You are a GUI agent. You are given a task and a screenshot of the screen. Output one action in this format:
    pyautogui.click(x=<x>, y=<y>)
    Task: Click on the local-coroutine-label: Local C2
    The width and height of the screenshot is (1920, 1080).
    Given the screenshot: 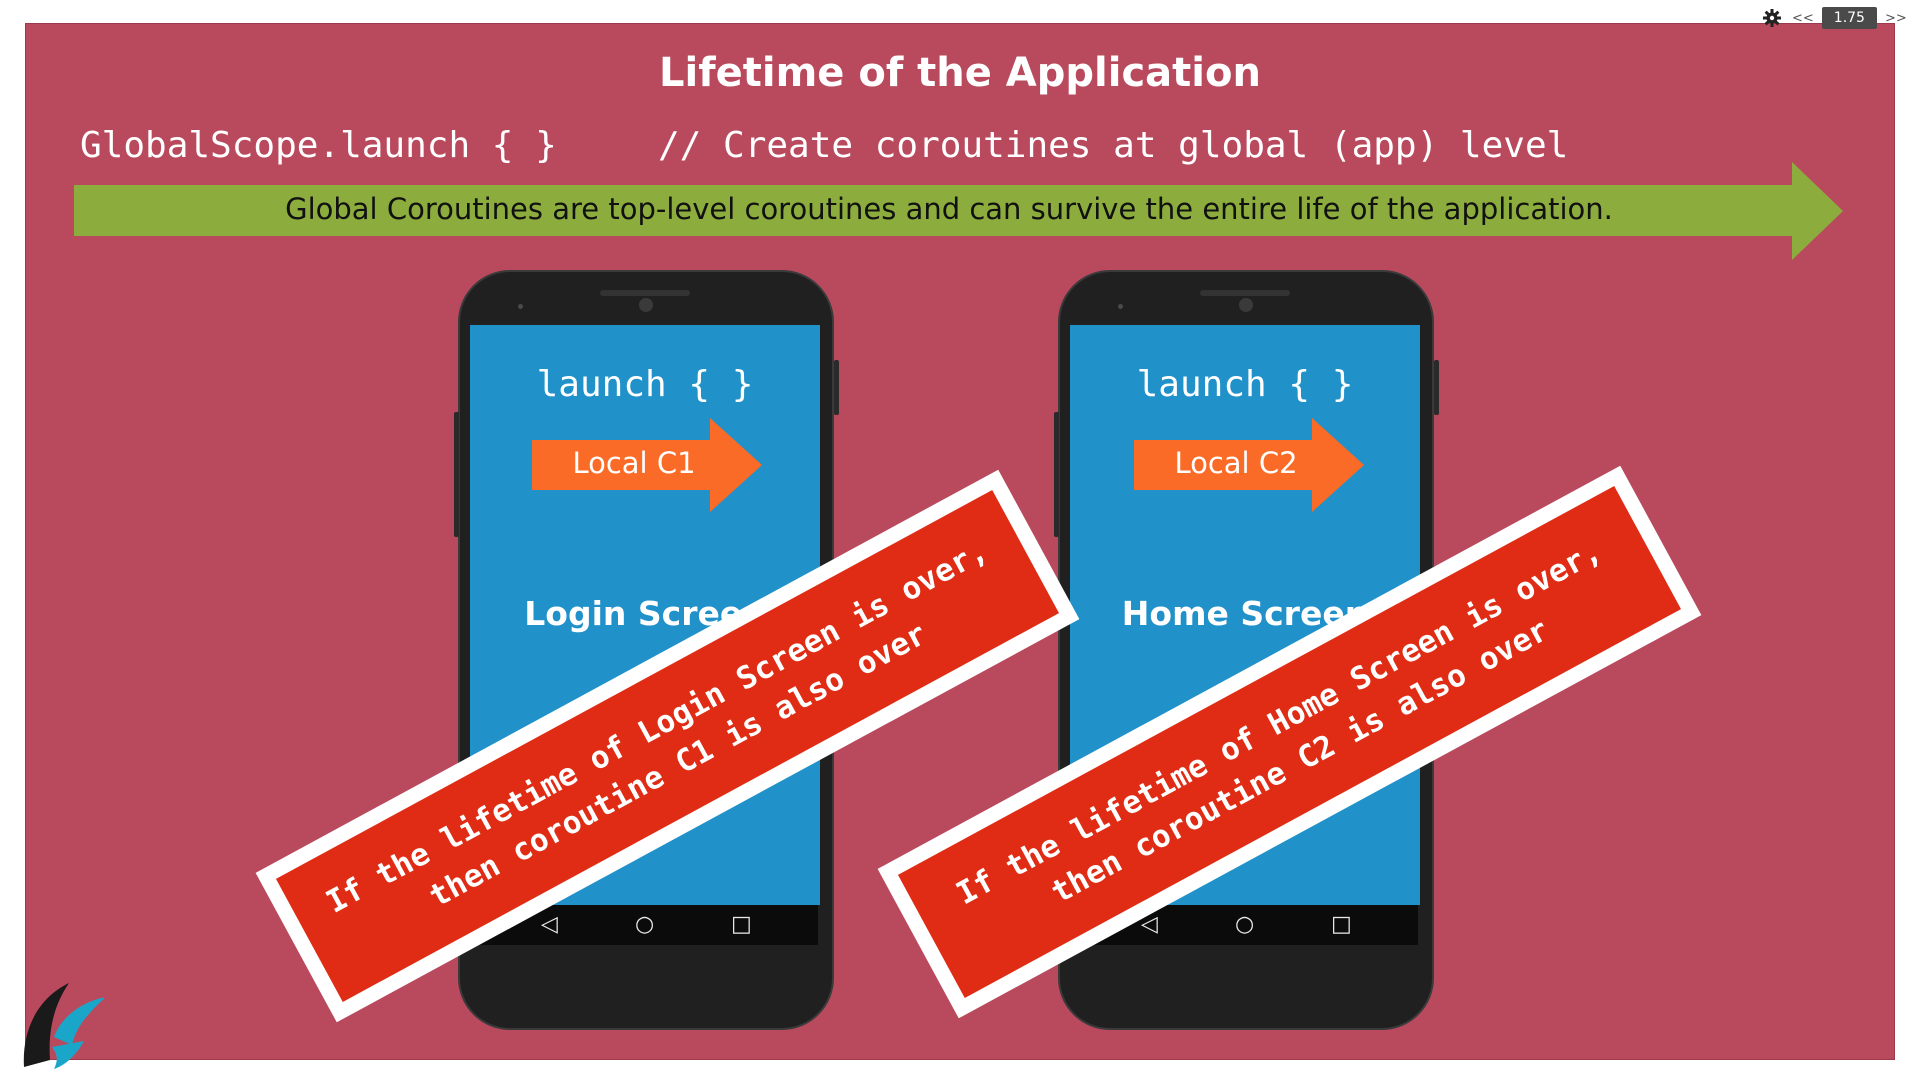 What is the action you would take?
    pyautogui.click(x=1236, y=463)
    